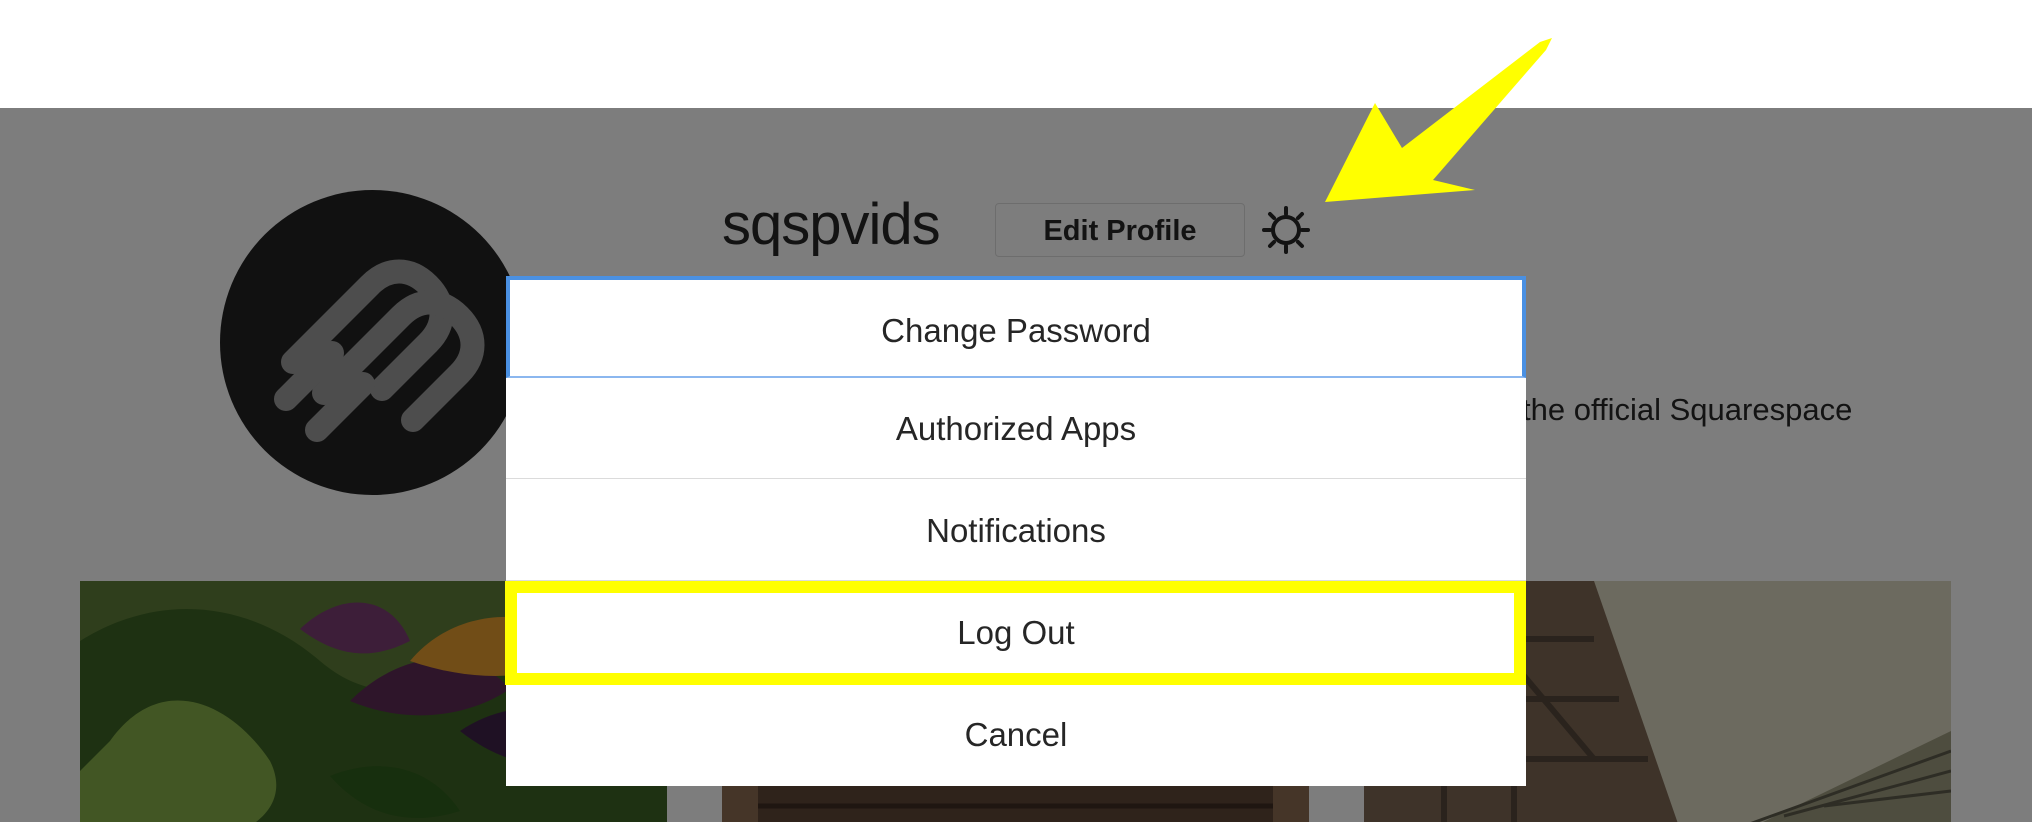 This screenshot has width=2032, height=822. Describe the element at coordinates (1016, 428) in the screenshot. I see `authorized-apps-button: Authorized Apps` at that location.